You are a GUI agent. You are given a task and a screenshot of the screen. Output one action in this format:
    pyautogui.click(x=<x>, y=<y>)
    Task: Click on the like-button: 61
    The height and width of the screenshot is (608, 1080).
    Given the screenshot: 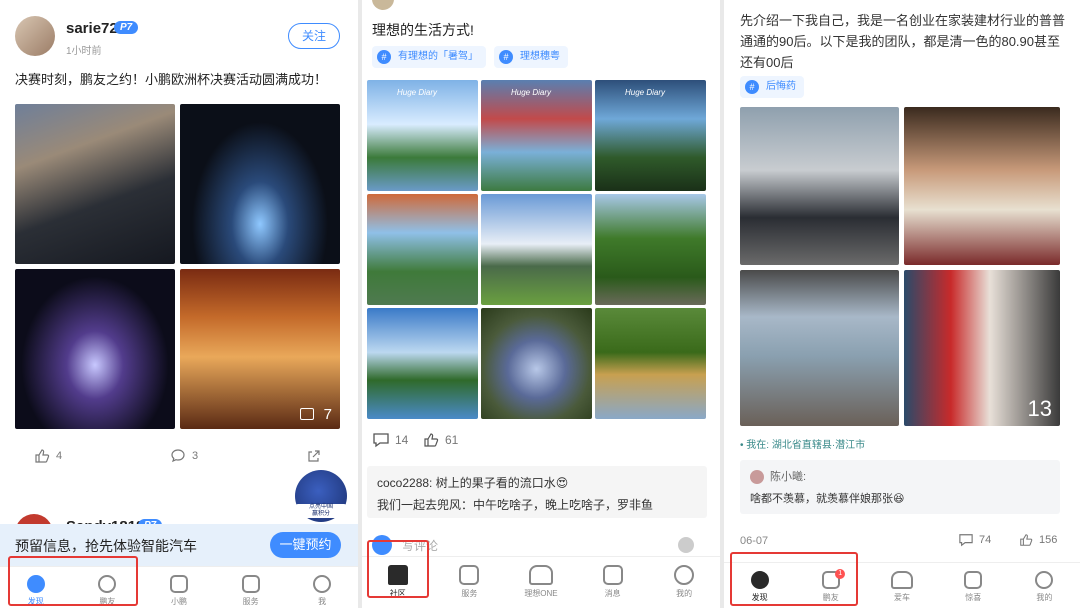 What is the action you would take?
    pyautogui.click(x=440, y=440)
    